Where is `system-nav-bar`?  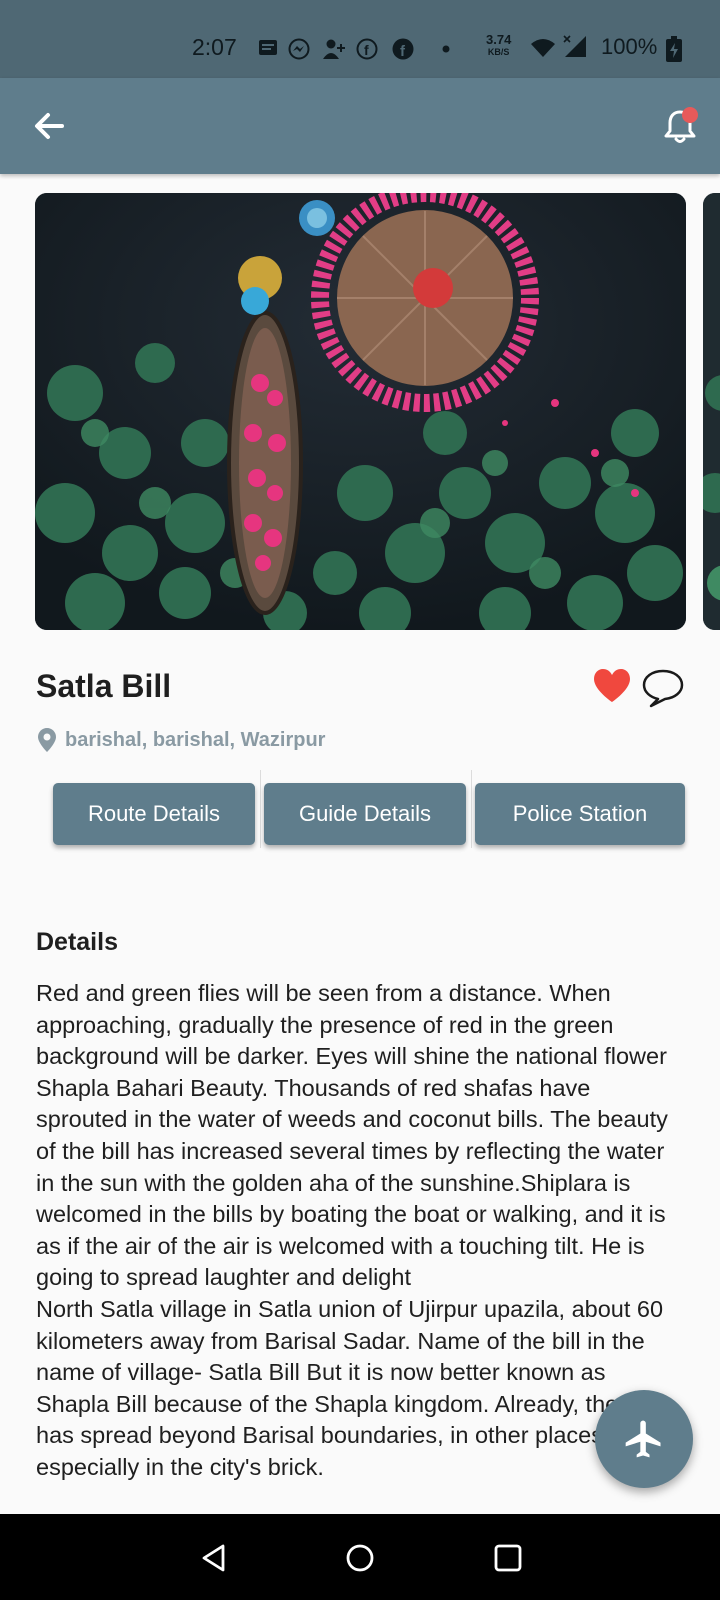 system-nav-bar is located at coordinates (360, 1557).